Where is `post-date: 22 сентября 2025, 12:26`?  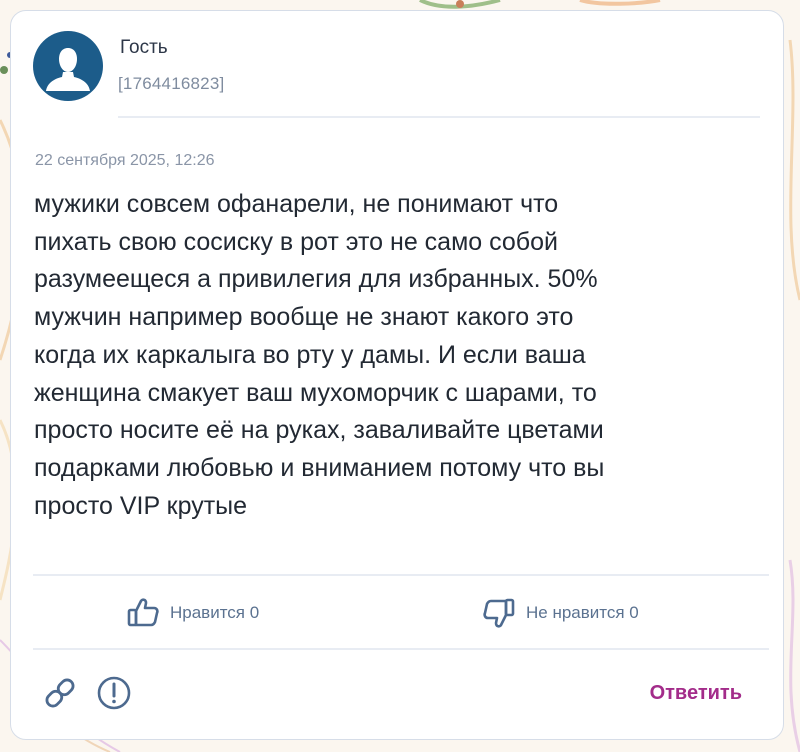
post-date: 22 сентября 2025, 12:26 is located at coordinates (125, 160).